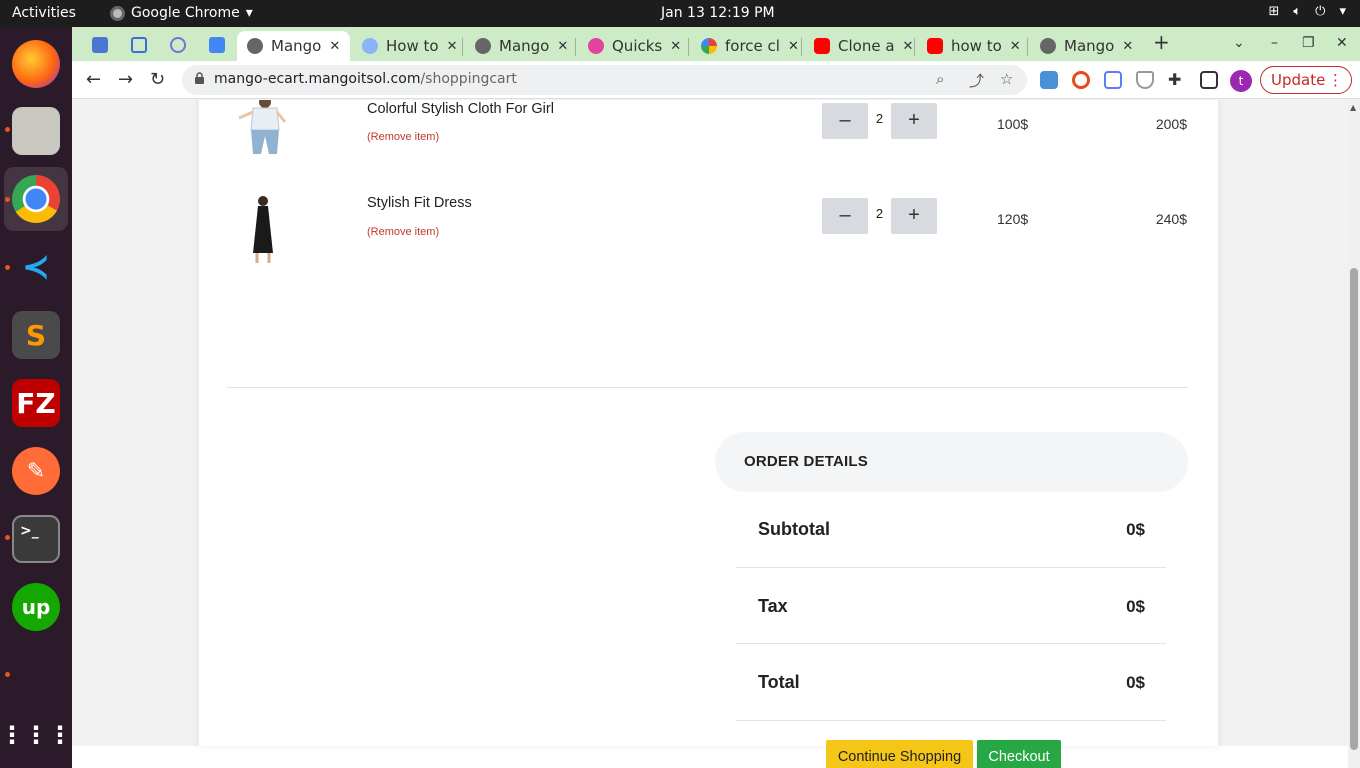 This screenshot has width=1360, height=768. Describe the element at coordinates (1297, 11) in the screenshot. I see `volume-icon: 🔈︎` at that location.